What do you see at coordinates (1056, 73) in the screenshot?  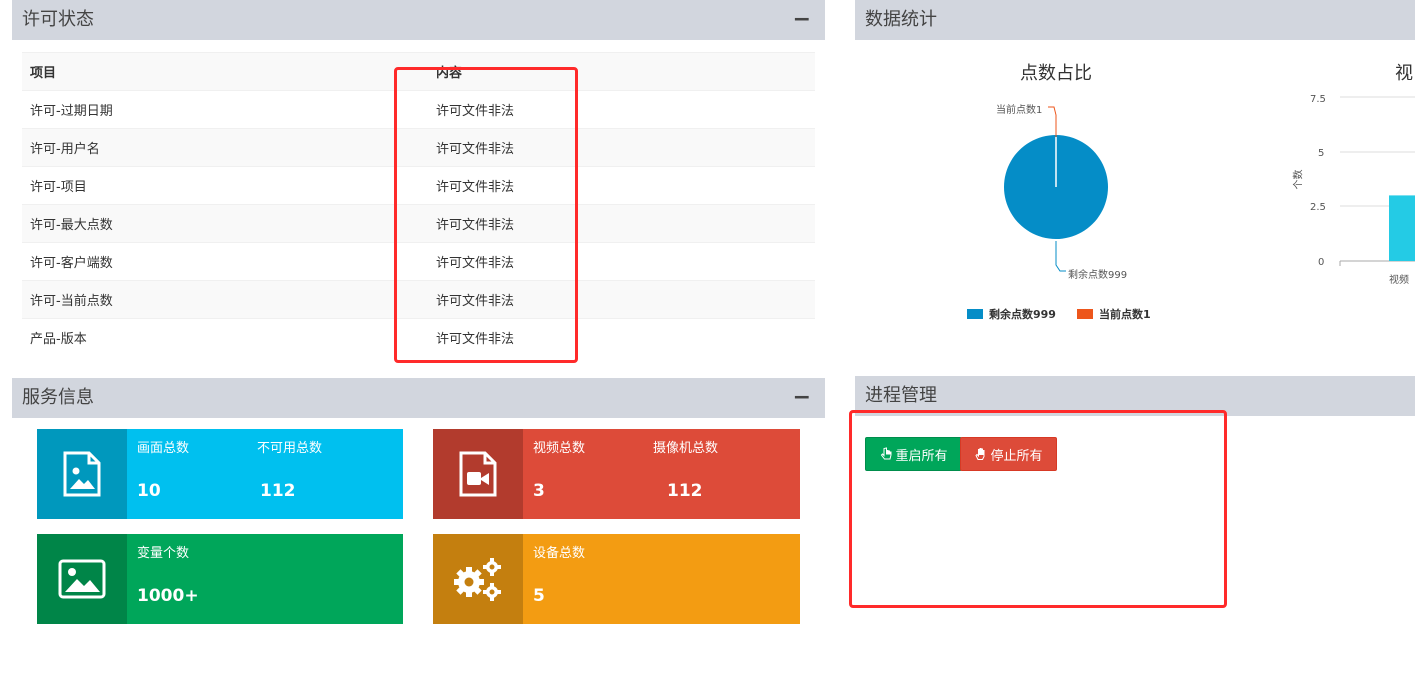 I see `pie-chart-title: 点数占比` at bounding box center [1056, 73].